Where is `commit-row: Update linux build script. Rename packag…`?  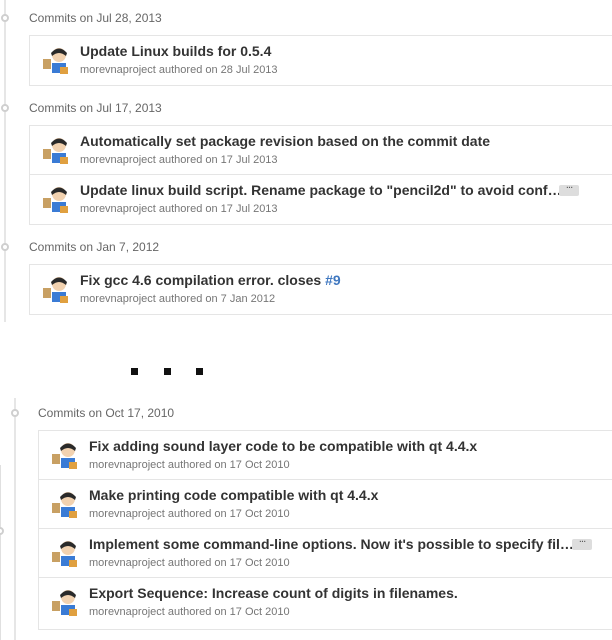
commit-row: Update linux build script. Rename packag… is located at coordinates (321, 199).